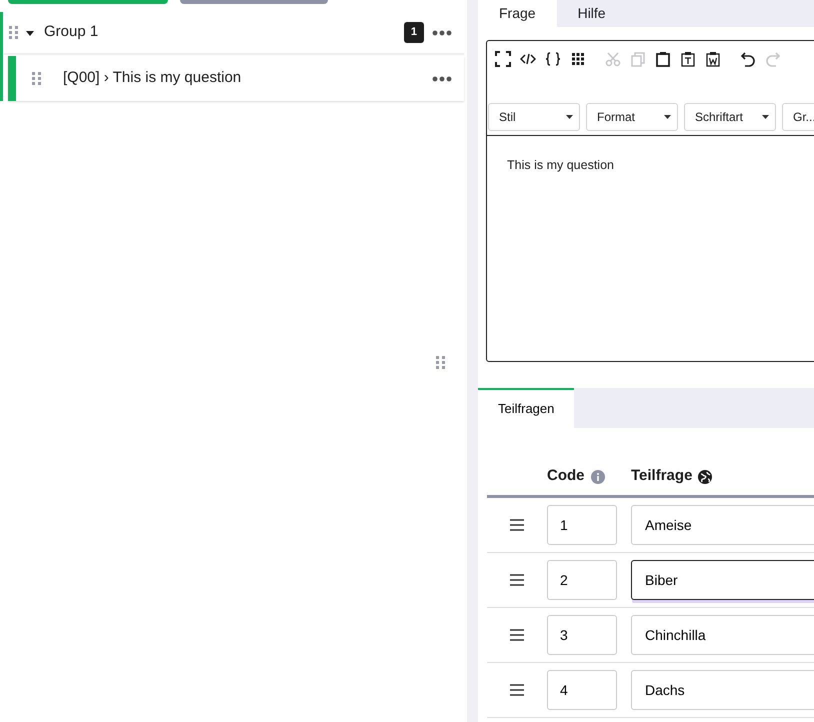  Describe the element at coordinates (722, 690) in the screenshot. I see `answer-field: Dachs` at that location.